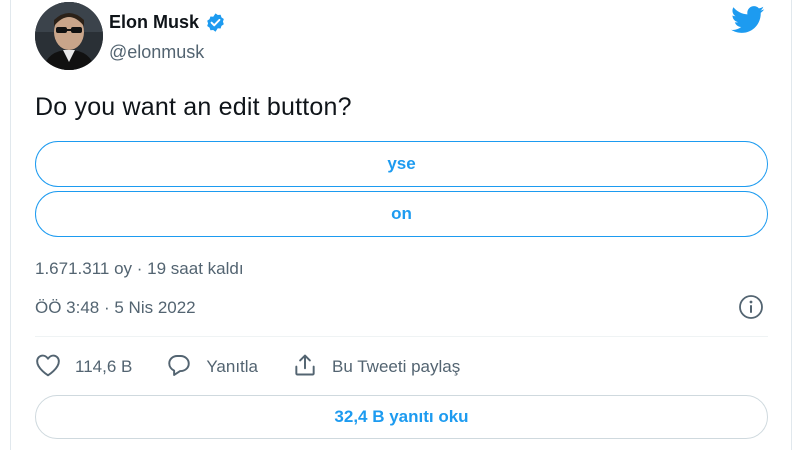 The height and width of the screenshot is (450, 800). I want to click on avatar, so click(69, 36).